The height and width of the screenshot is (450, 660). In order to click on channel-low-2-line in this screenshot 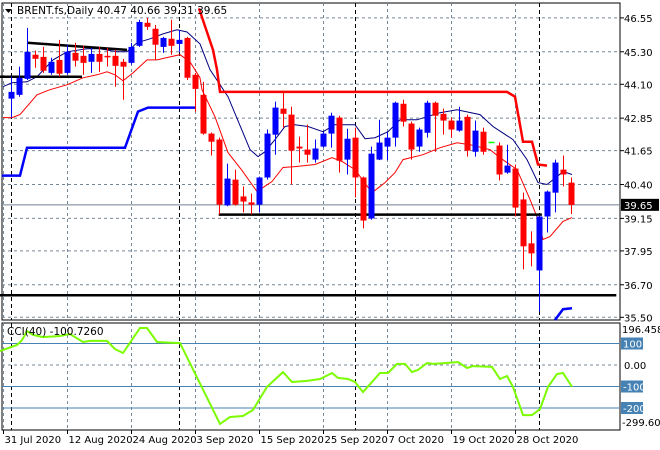, I will do `click(563, 314)`.